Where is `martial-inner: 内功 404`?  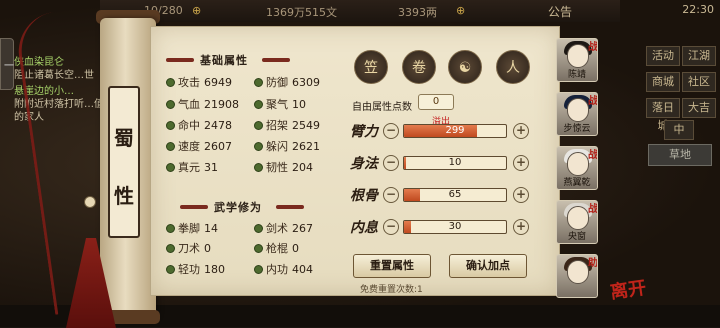
martial-inner: 内功 404 is located at coordinates (283, 269).